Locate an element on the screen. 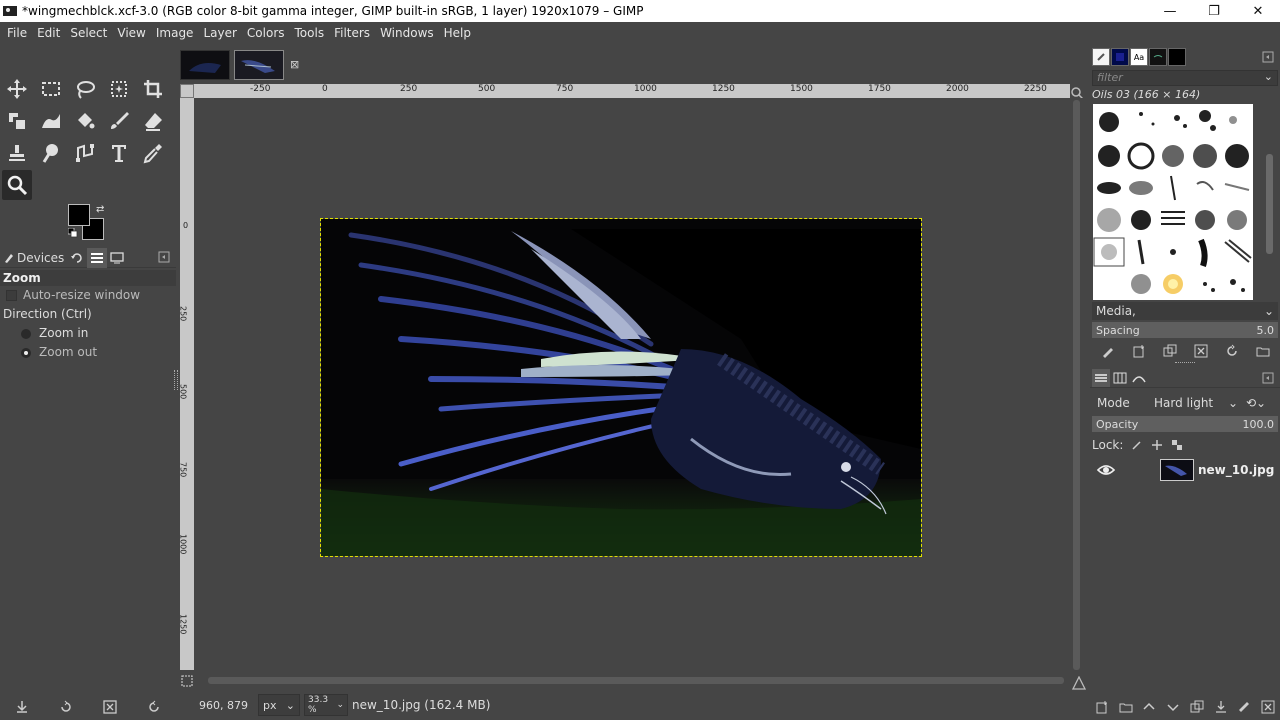 This screenshot has width=1280, height=720. lasso-icon is located at coordinates (85, 89).